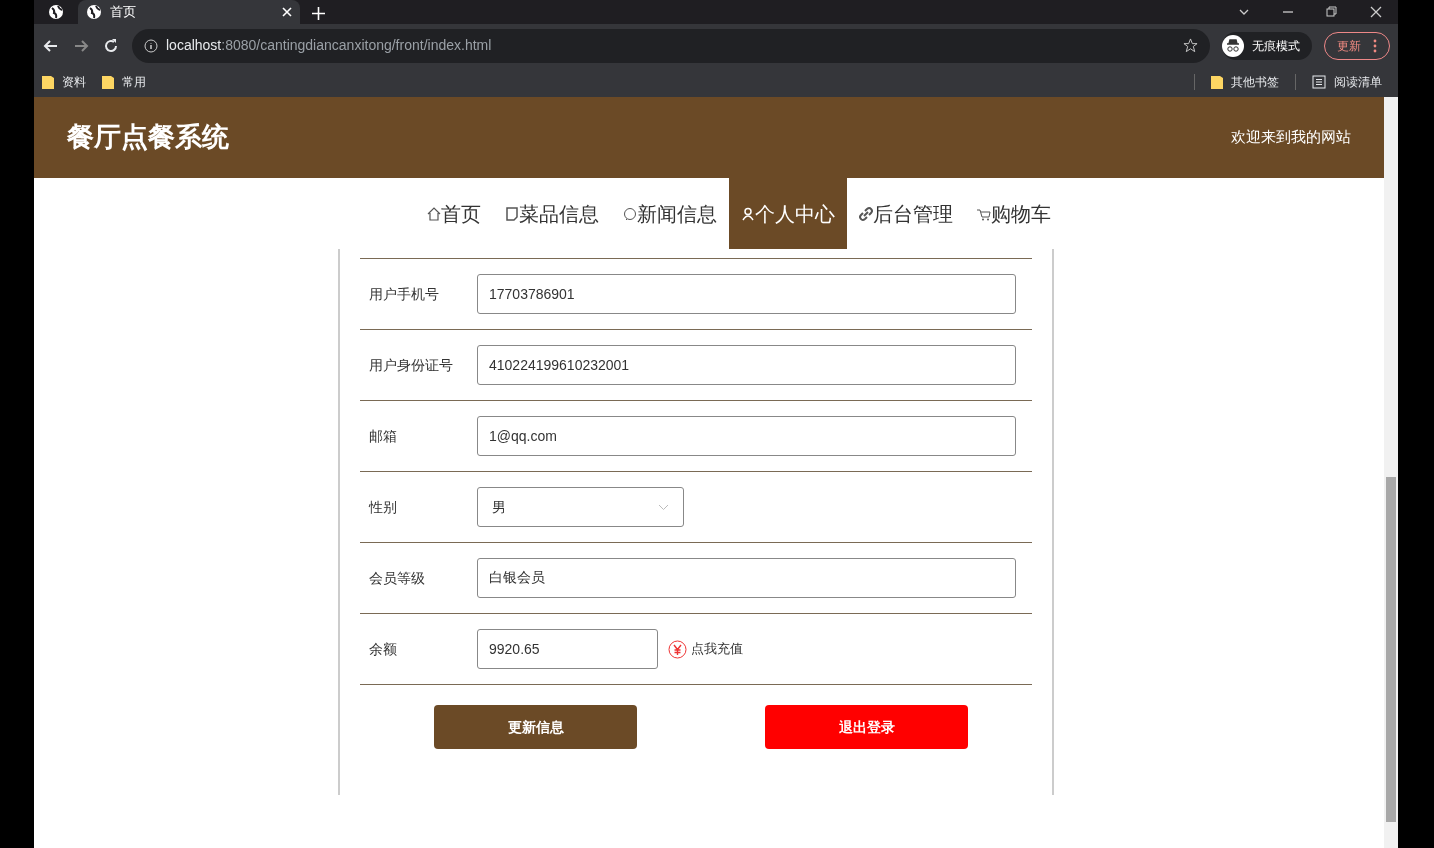 The height and width of the screenshot is (848, 1434). What do you see at coordinates (411, 365) in the screenshot?
I see `field-label: 用户身份证号` at bounding box center [411, 365].